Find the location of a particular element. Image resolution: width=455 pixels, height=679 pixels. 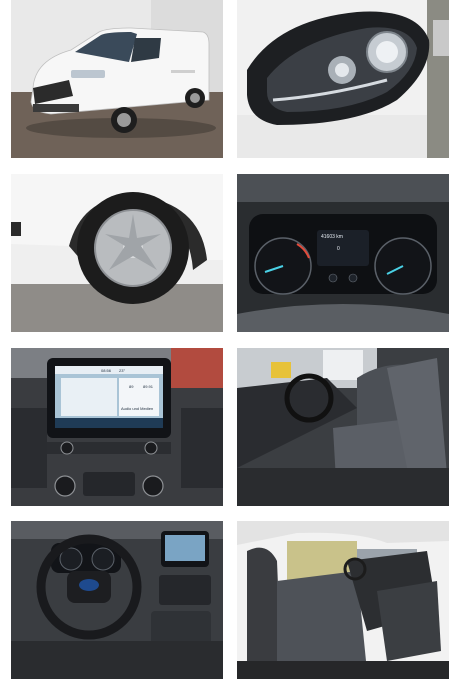

photo-wheel is located at coordinates (117, 253).